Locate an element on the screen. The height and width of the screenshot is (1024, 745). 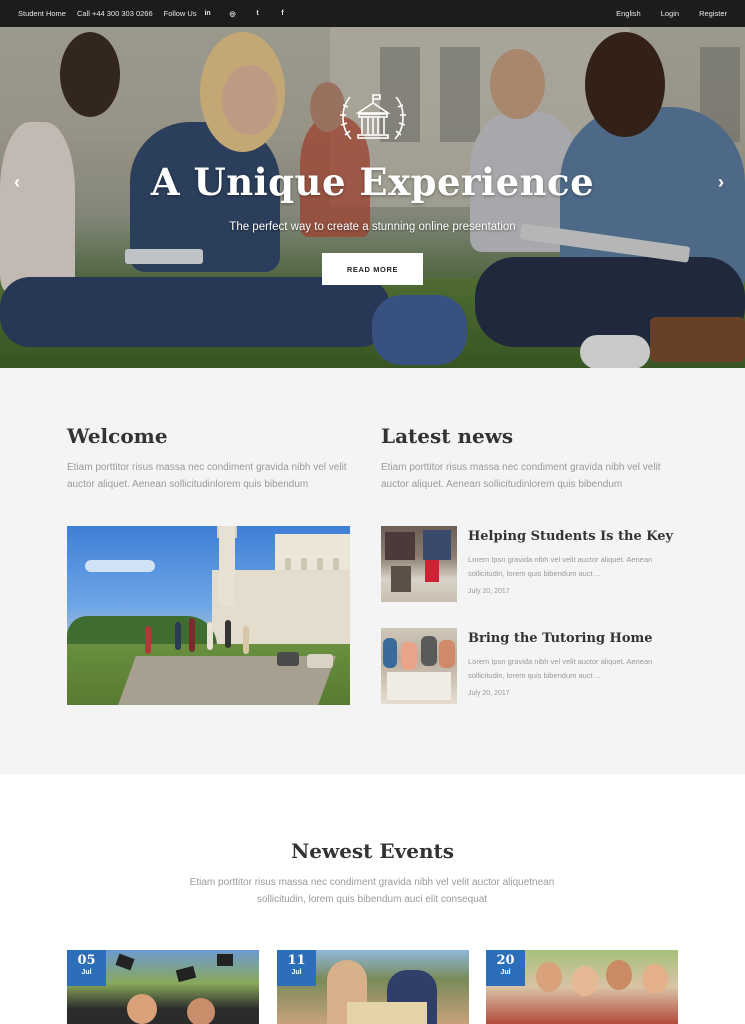
language-selector: English is located at coordinates (628, 13).